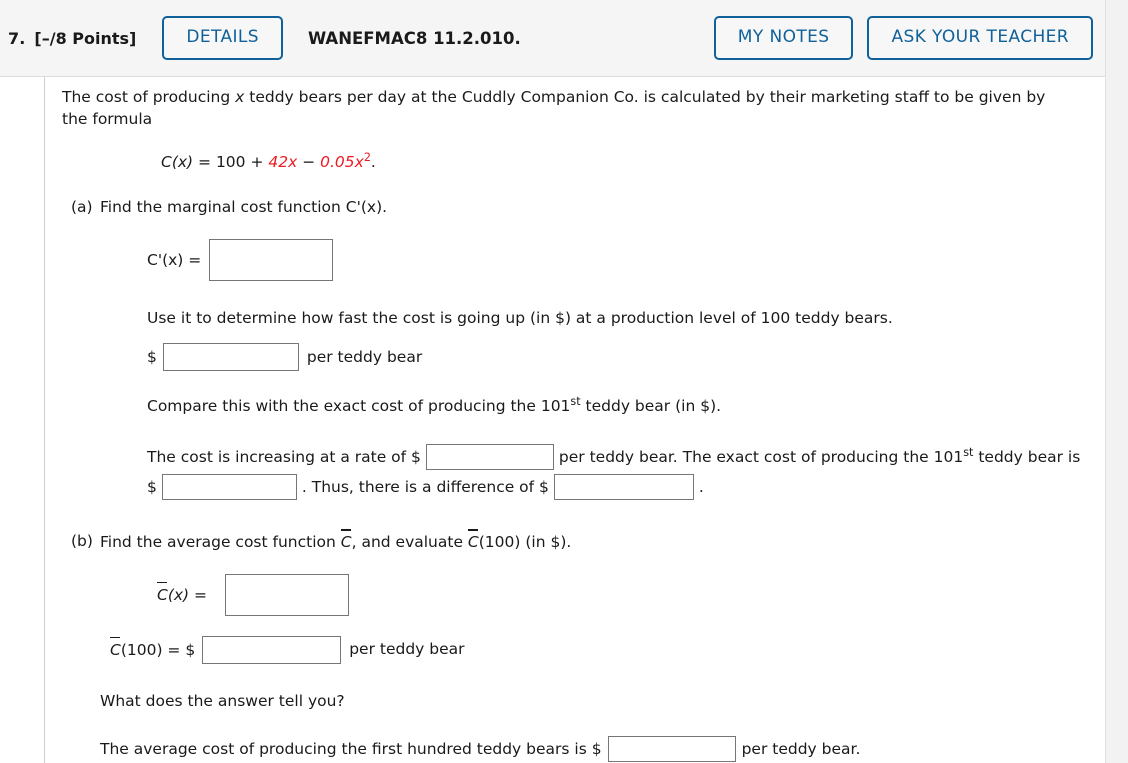  I want to click on rate-dollar-sign: $, so click(152, 357).